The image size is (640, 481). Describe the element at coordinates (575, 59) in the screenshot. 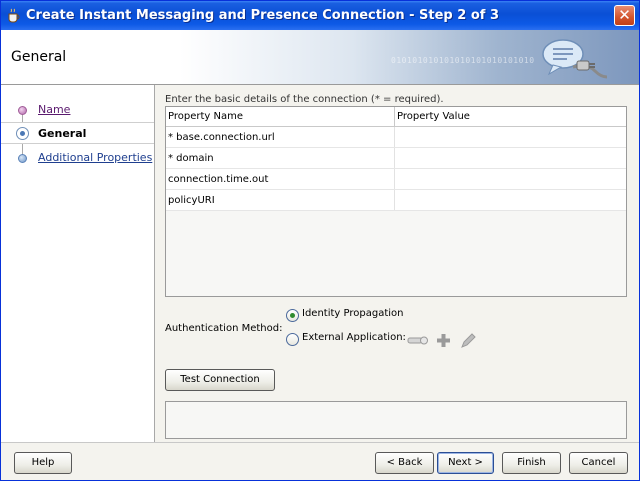

I see `chat-connection-icon` at that location.